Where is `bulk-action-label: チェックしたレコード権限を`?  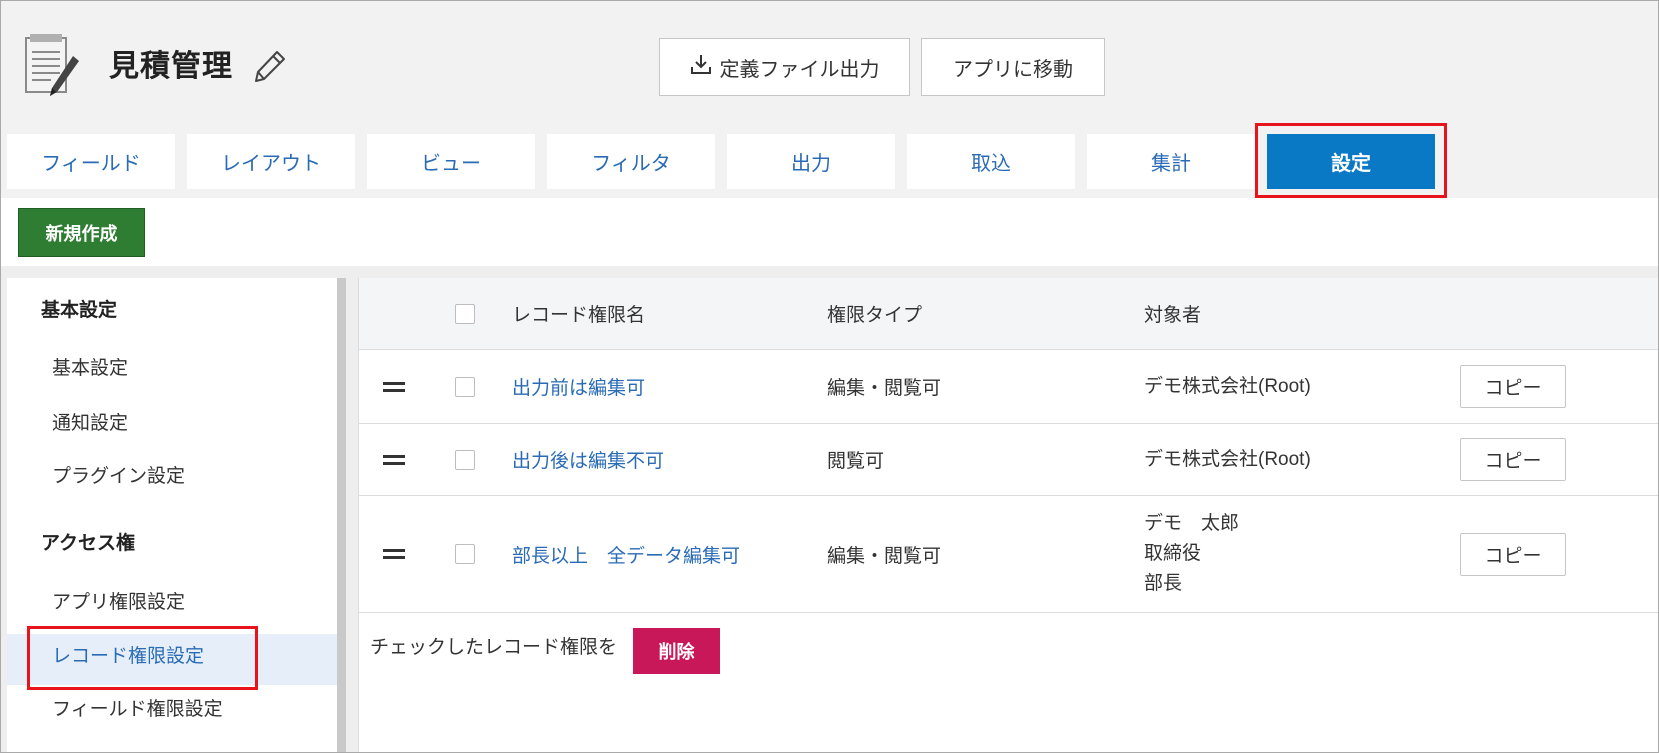
bulk-action-label: チェックしたレコード権限を is located at coordinates (494, 647).